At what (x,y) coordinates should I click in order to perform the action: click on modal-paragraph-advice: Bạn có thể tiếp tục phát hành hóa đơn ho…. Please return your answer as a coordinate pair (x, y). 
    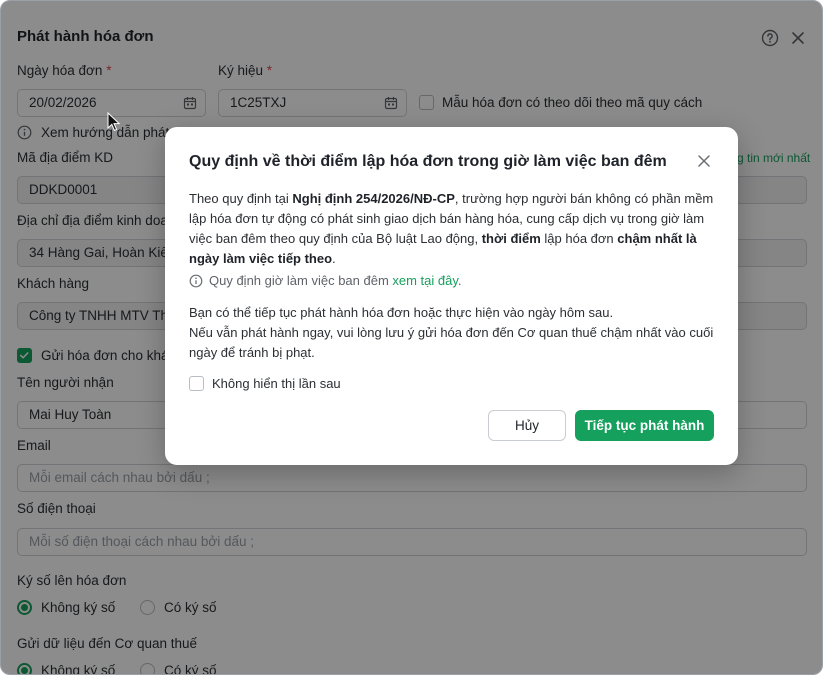
    Looking at the image, I should click on (451, 332).